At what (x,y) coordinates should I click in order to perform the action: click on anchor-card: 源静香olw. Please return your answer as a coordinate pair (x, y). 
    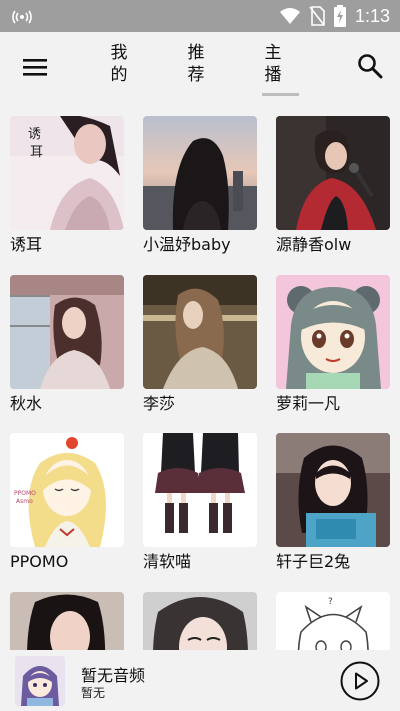
    Looking at the image, I should click on (334, 186).